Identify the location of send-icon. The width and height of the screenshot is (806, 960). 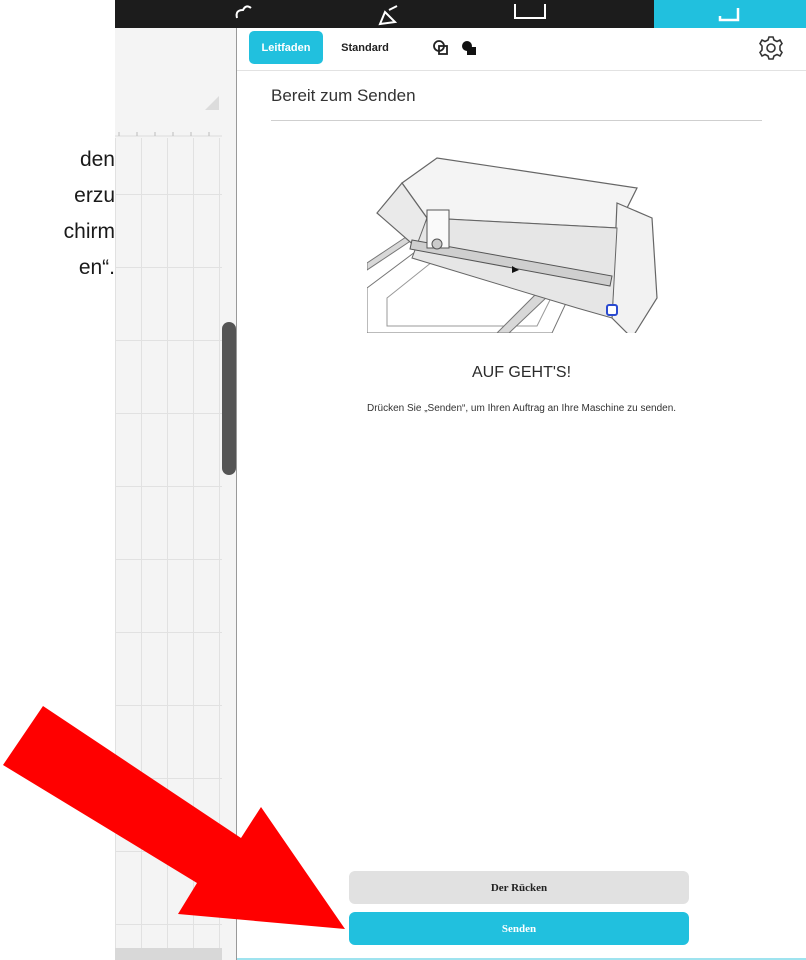
(729, 15).